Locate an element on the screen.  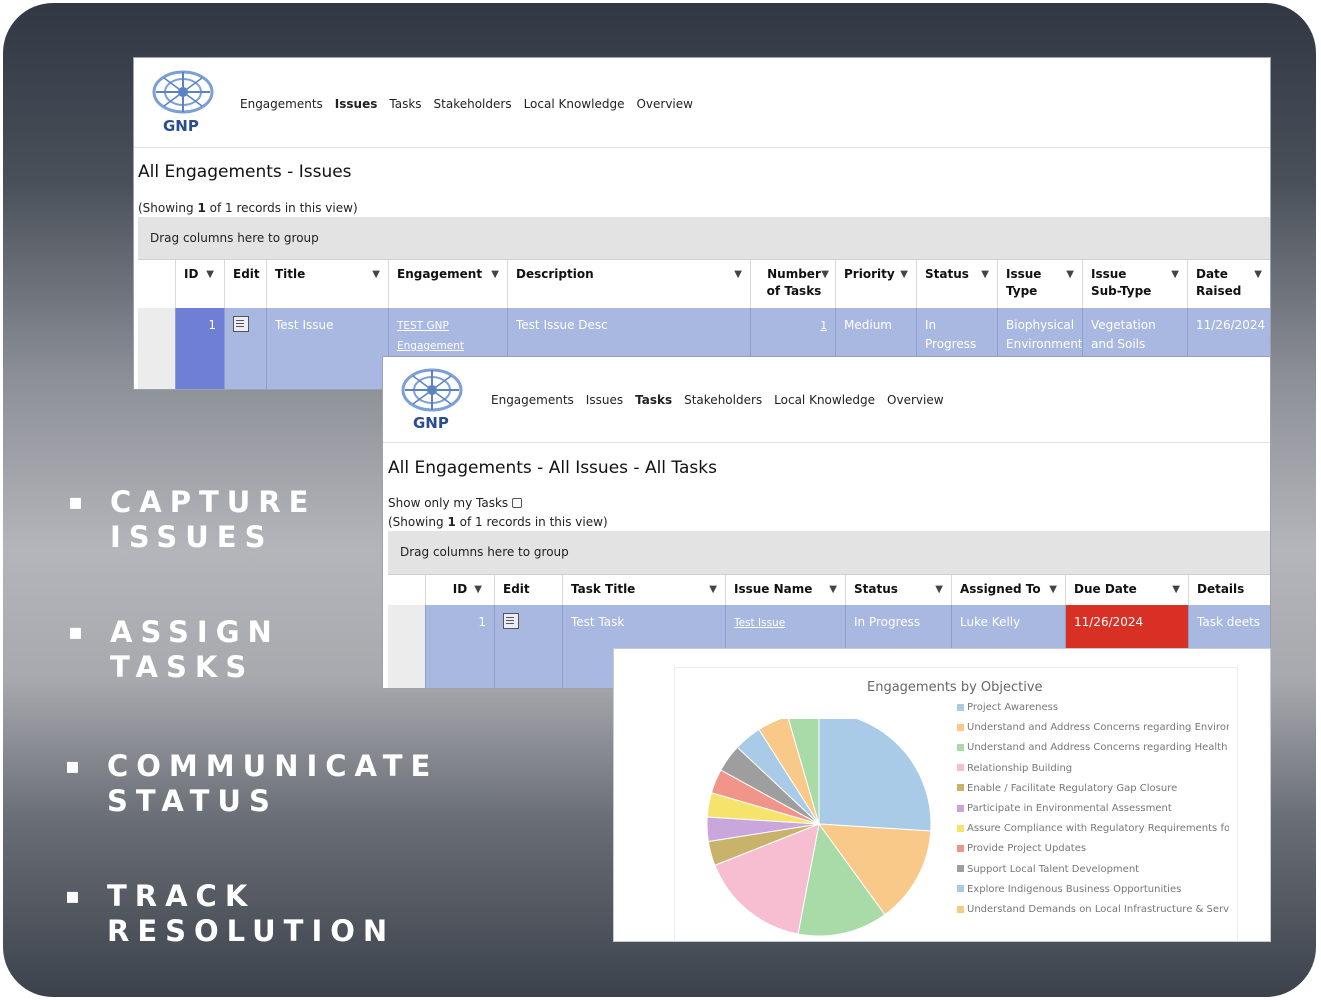
legend-label: Relationship Building is located at coordinates (1020, 768).